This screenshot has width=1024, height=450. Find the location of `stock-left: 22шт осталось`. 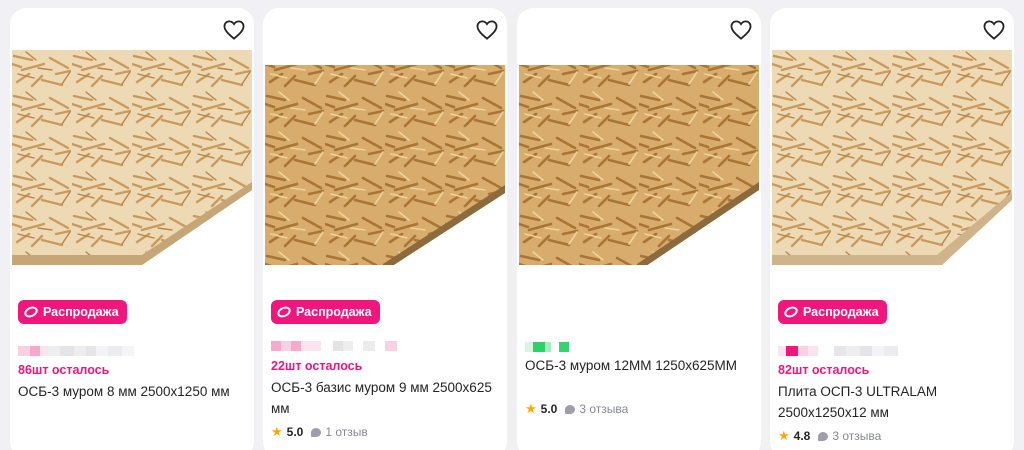

stock-left: 22шт осталось is located at coordinates (317, 366).